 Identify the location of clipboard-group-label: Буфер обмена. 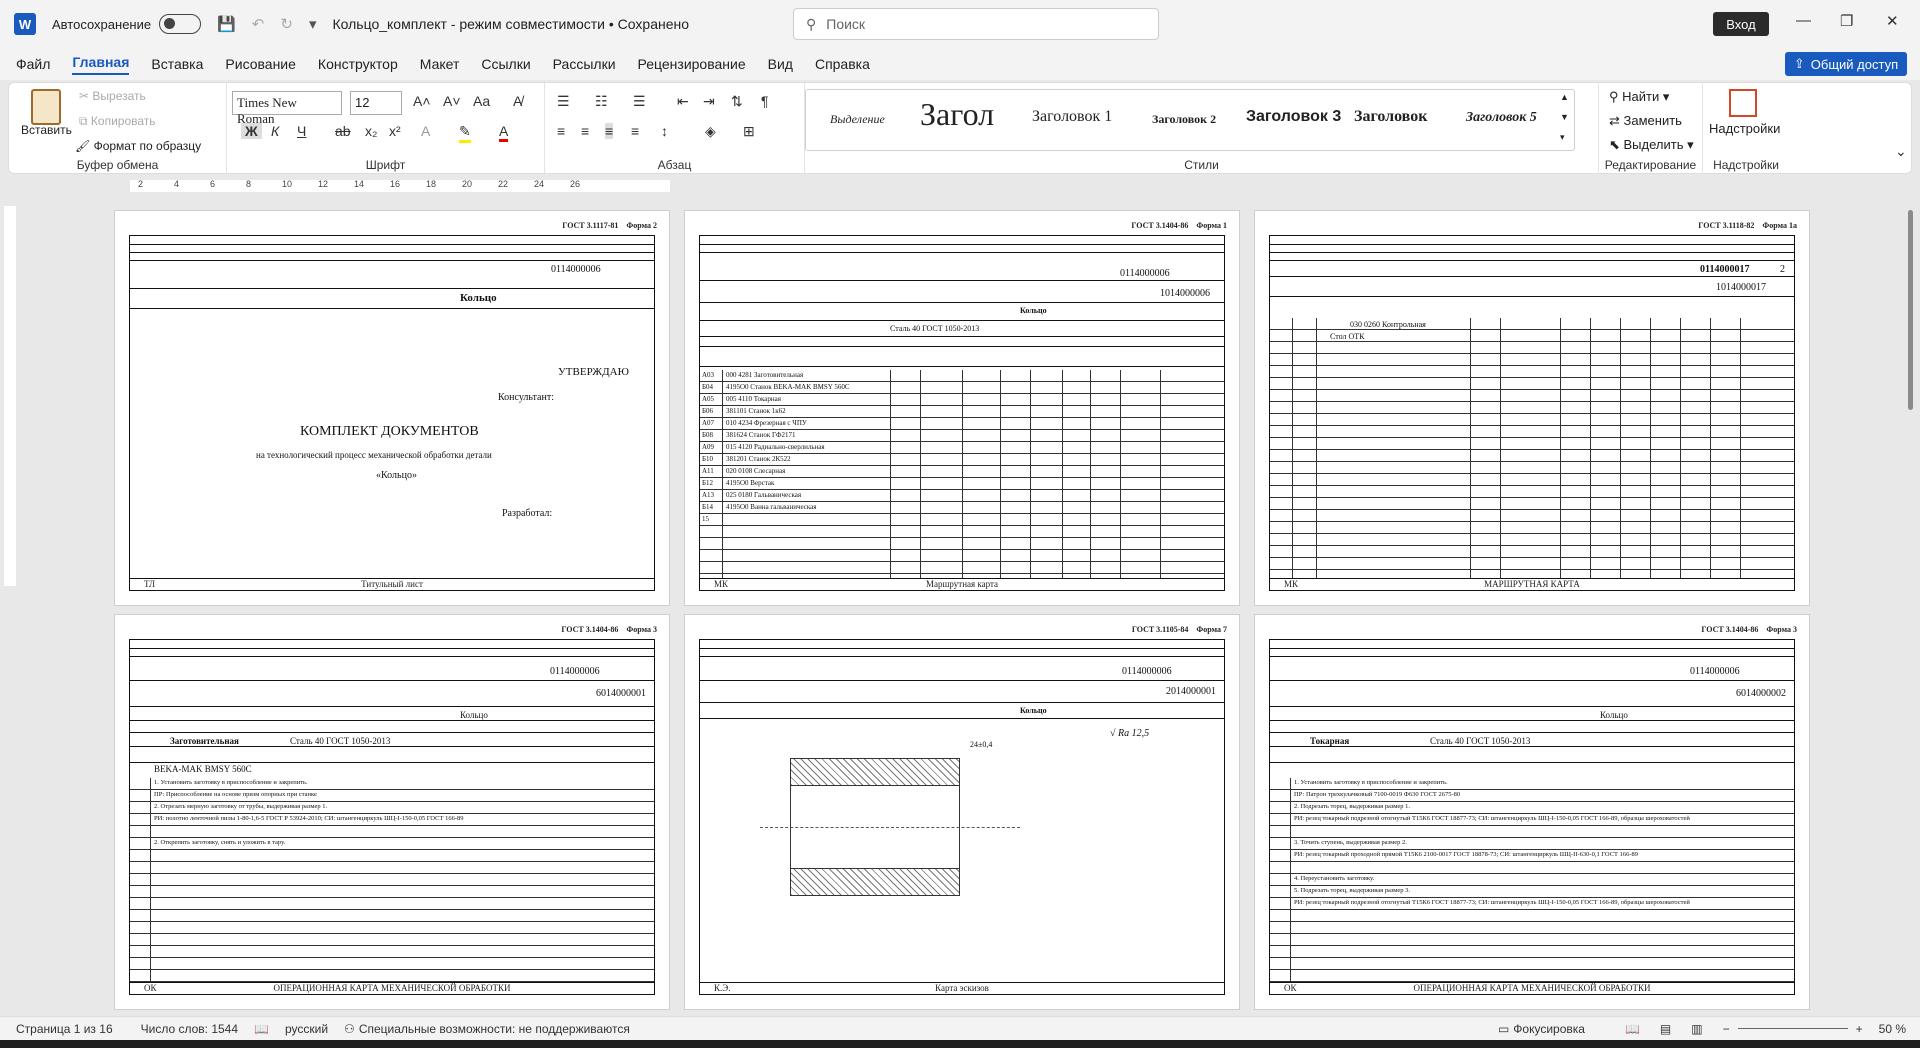
(117, 165).